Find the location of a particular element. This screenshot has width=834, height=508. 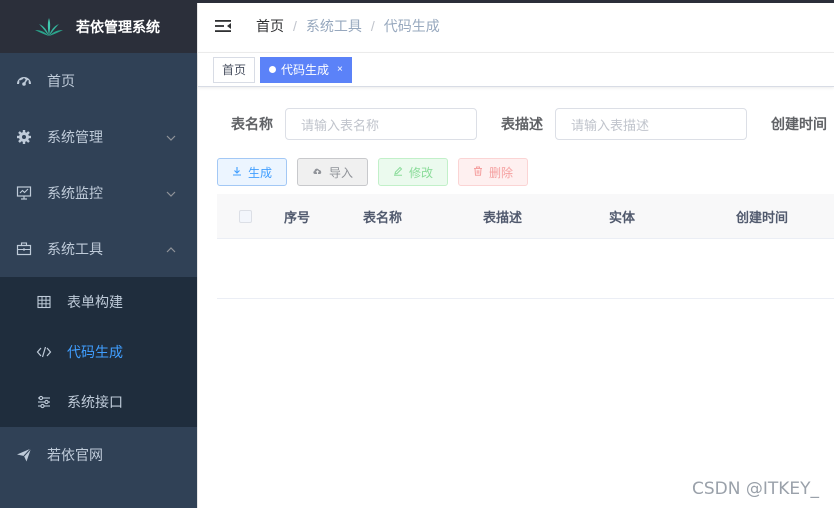

delete-label: 删除 is located at coordinates (501, 172).